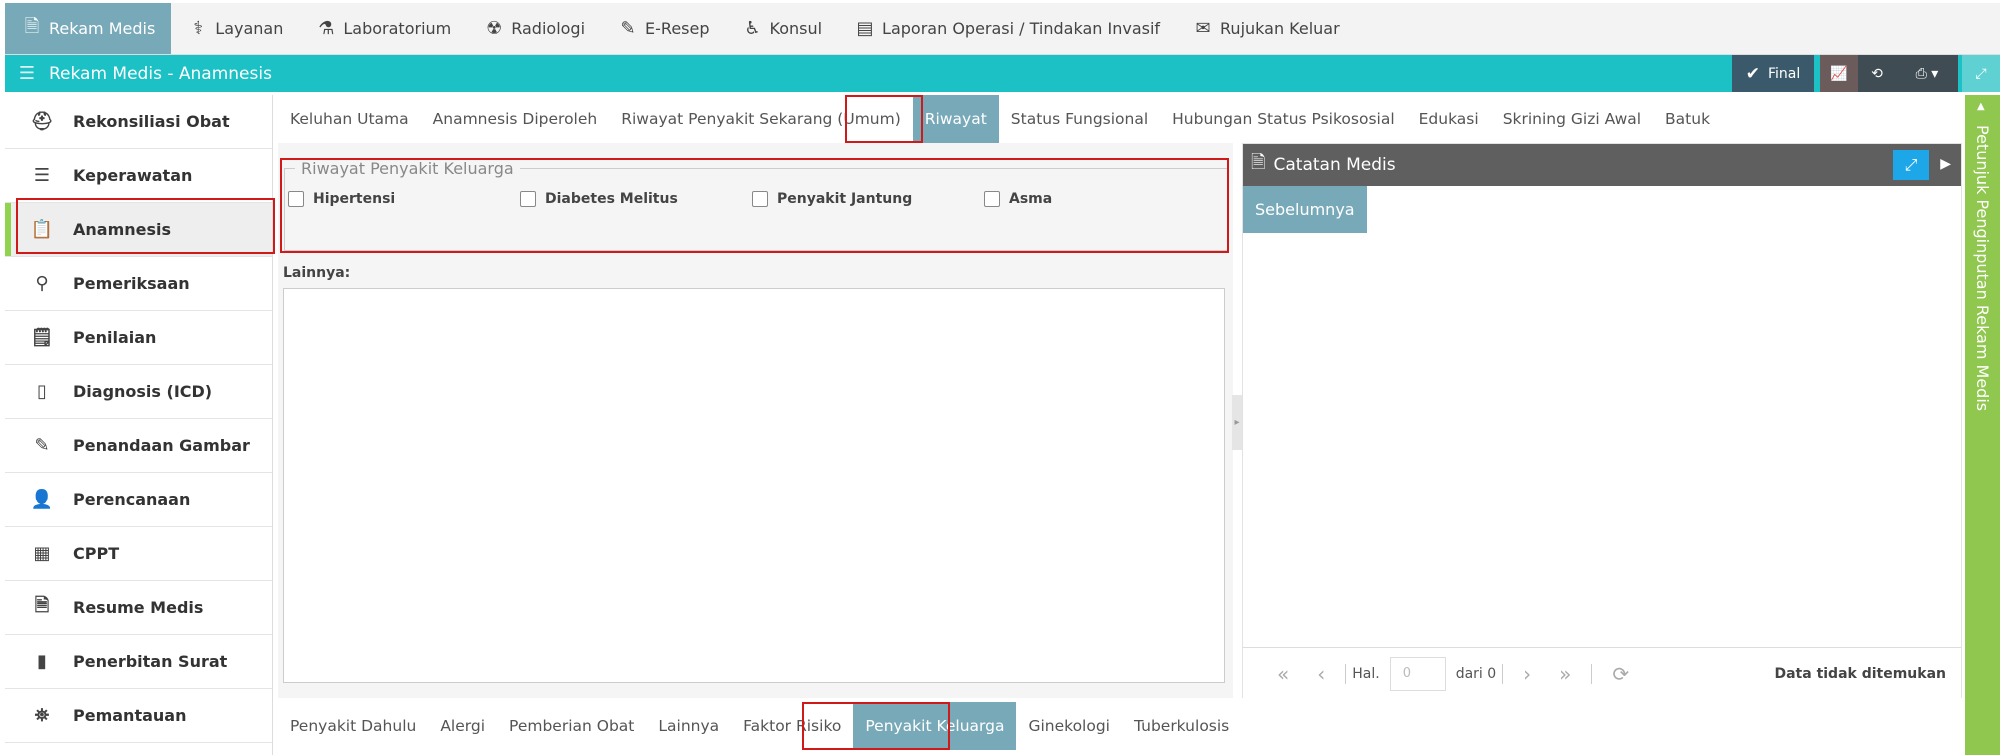  I want to click on tab-tuberkulosis: Tuberkulosis, so click(1181, 726).